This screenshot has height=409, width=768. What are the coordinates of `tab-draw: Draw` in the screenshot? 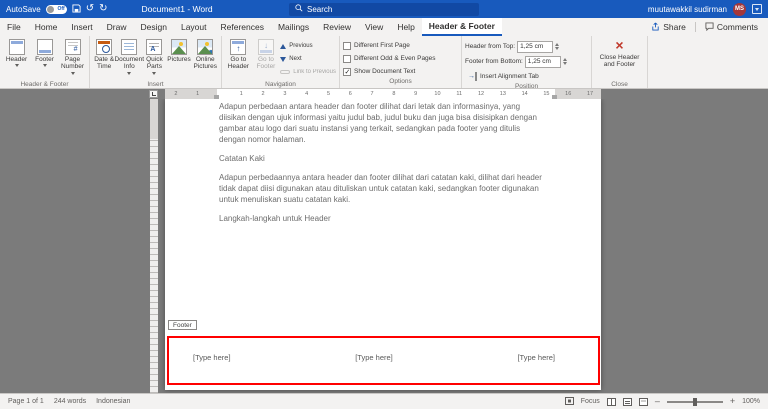 It's located at (117, 27).